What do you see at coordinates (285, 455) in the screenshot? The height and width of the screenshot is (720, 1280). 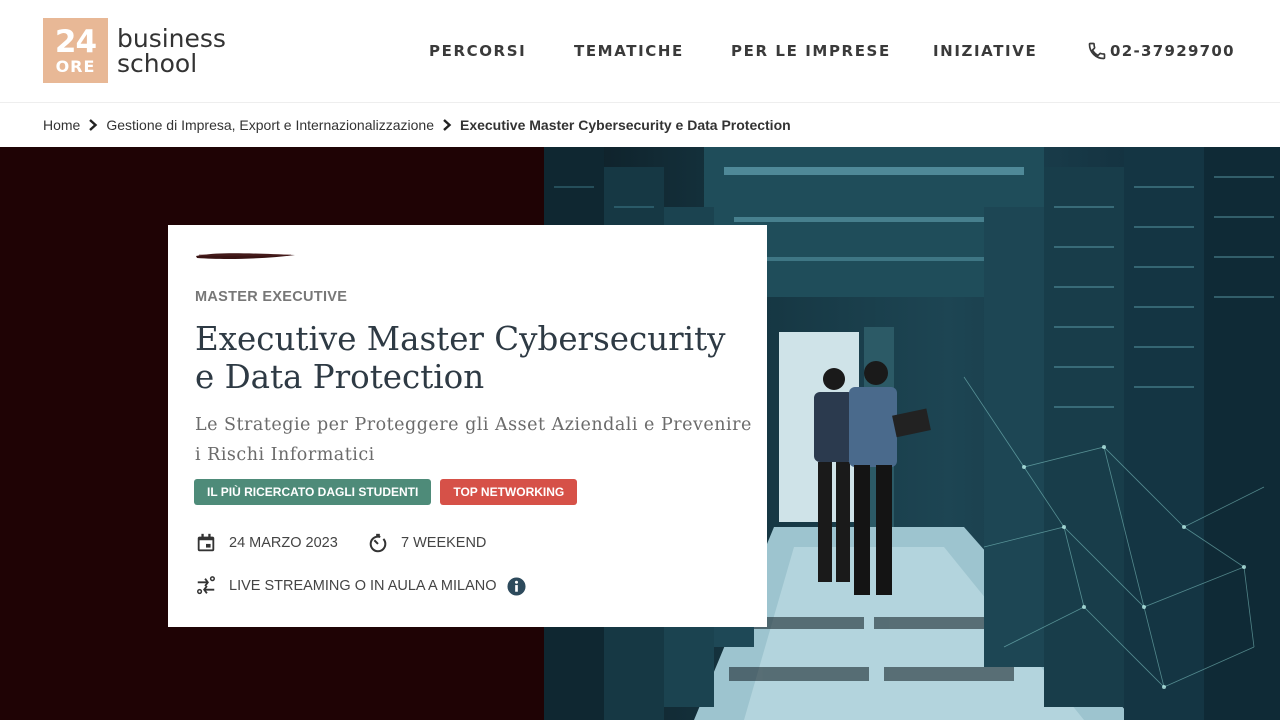 I see `course-subtitle-line2: i Rischi Informatici` at bounding box center [285, 455].